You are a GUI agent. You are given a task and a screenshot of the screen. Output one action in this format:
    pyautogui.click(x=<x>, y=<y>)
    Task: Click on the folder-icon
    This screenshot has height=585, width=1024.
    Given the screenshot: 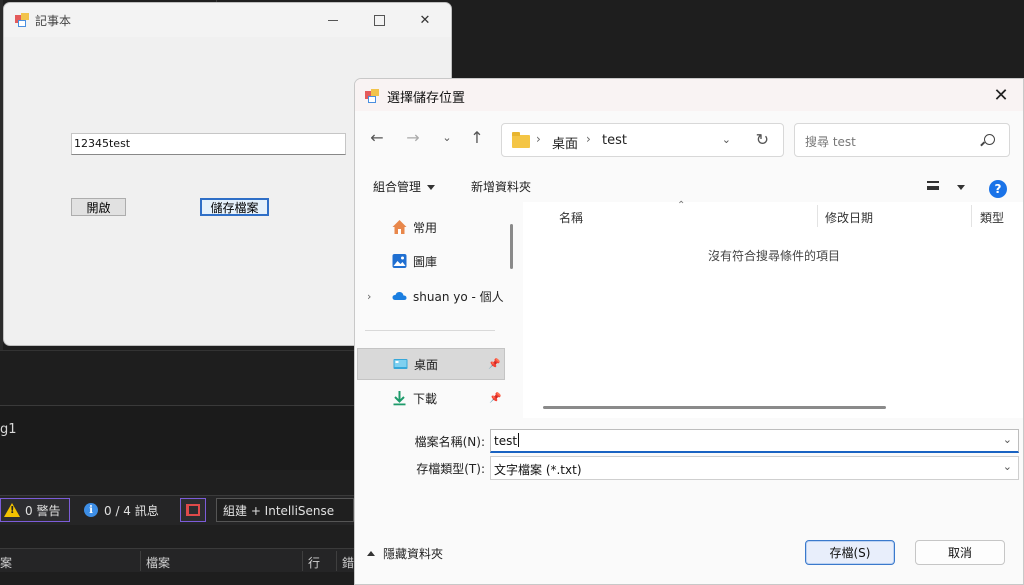 What is the action you would take?
    pyautogui.click(x=521, y=140)
    